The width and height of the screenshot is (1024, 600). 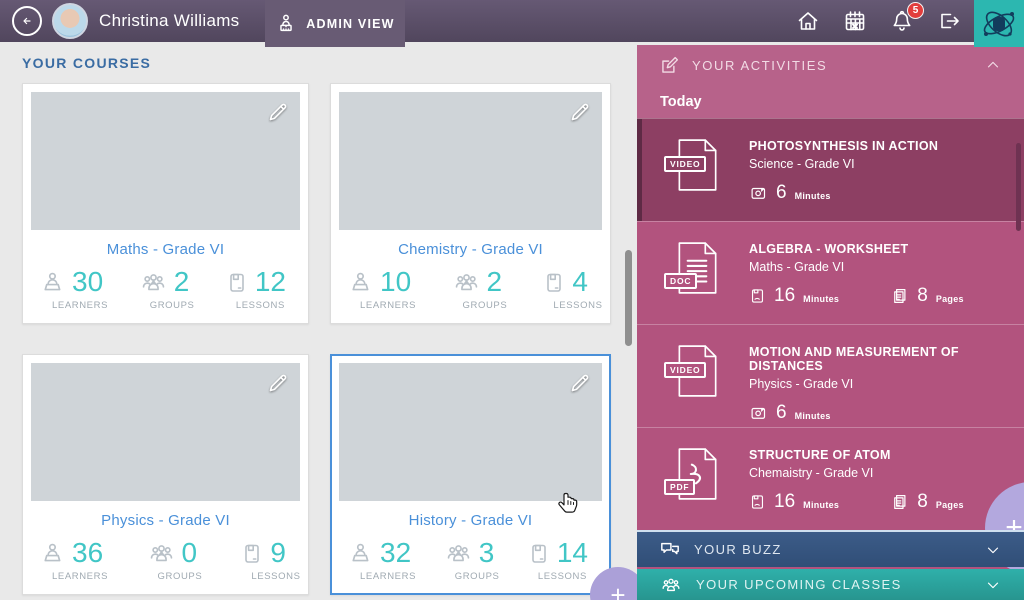 I want to click on calendar-button, so click(x=855, y=21).